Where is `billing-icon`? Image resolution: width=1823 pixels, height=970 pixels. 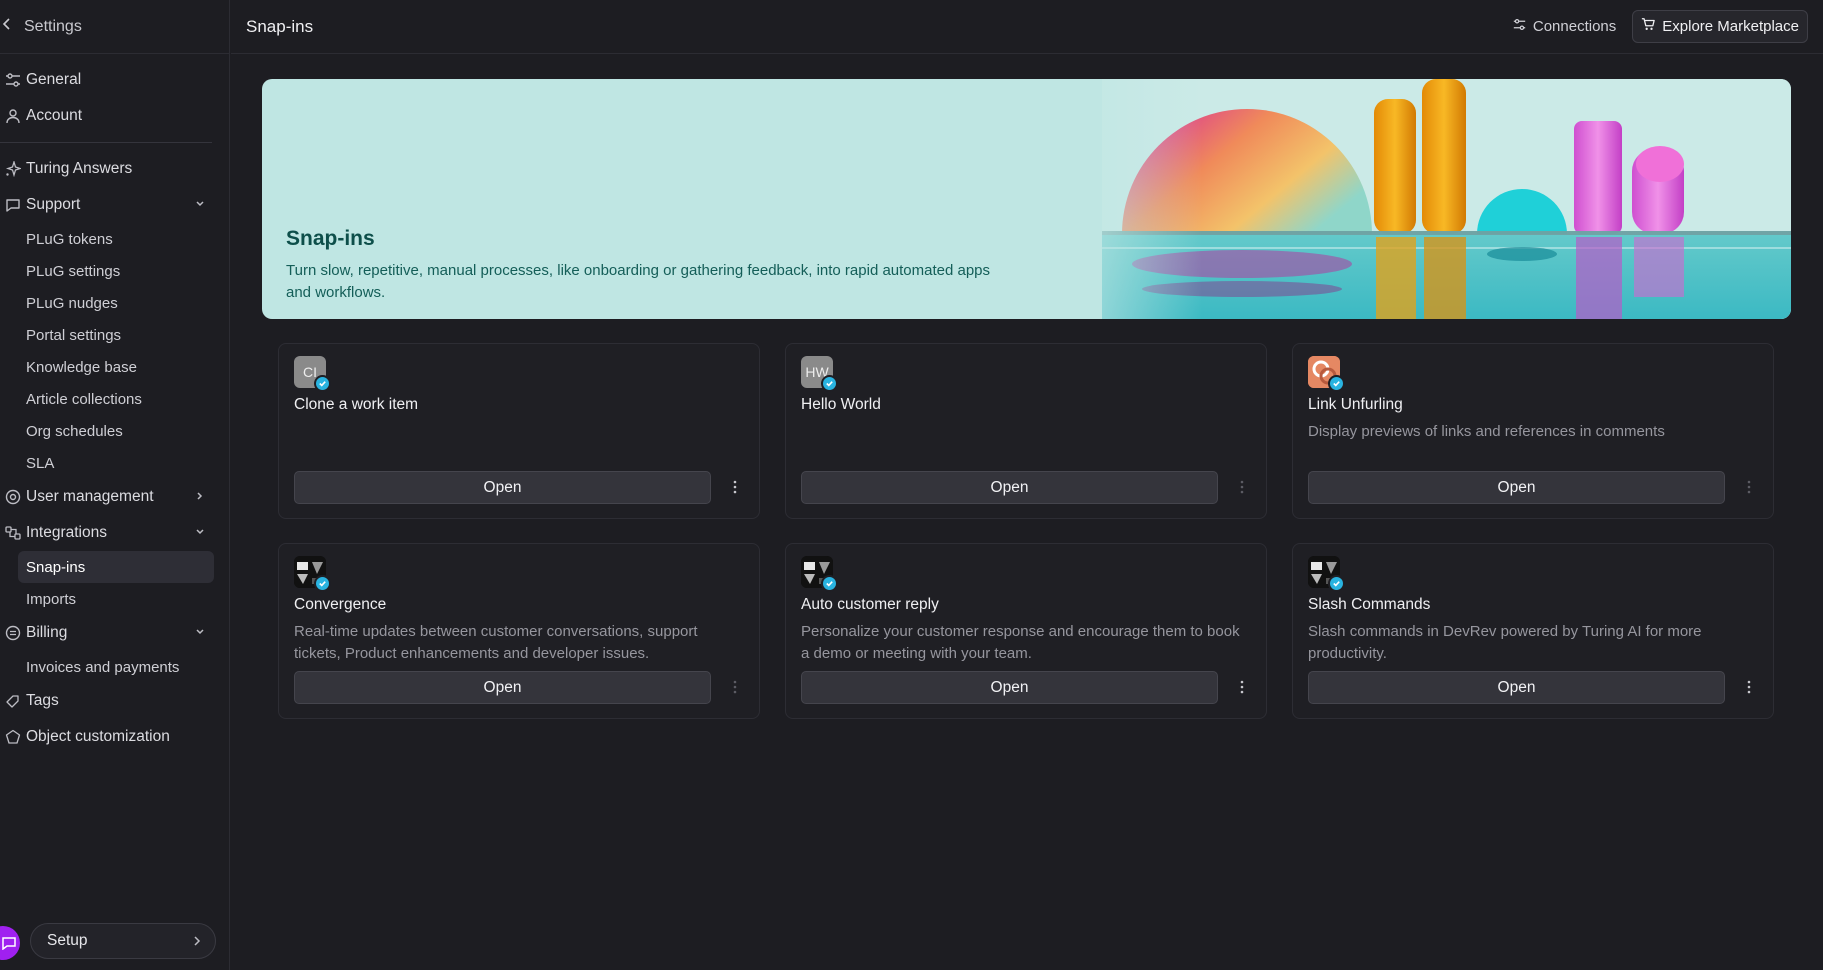
billing-icon is located at coordinates (13, 633).